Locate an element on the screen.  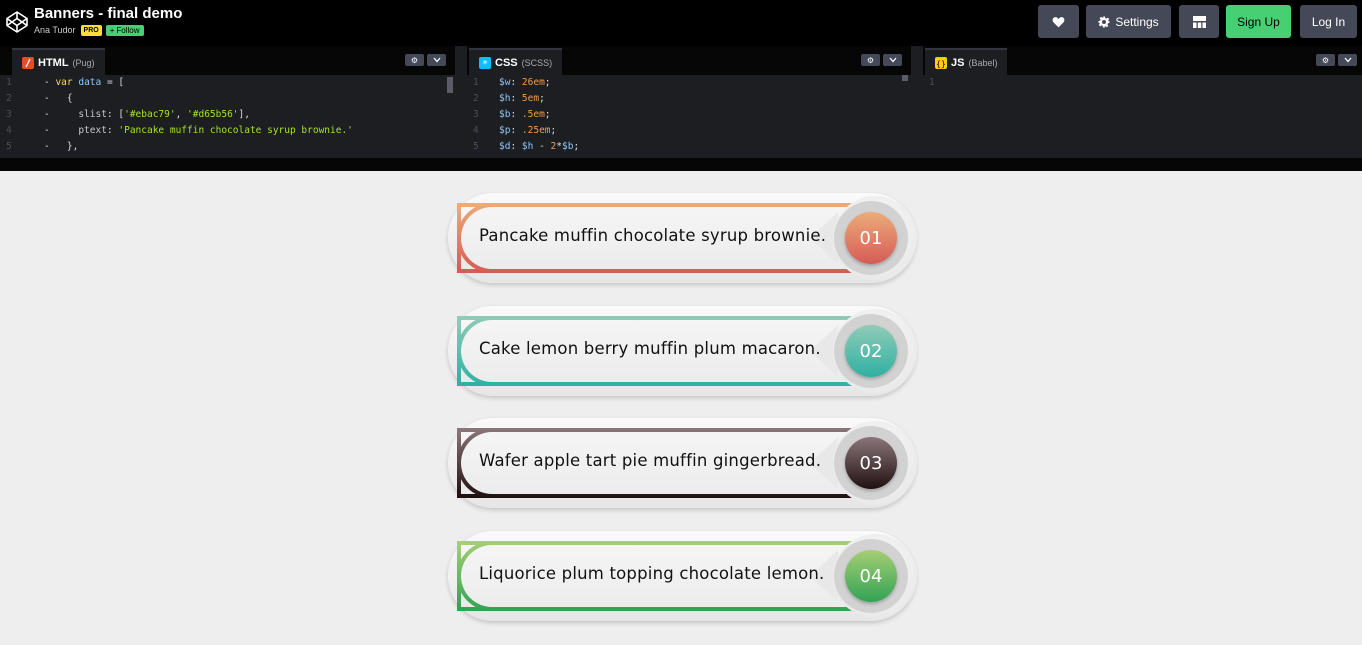
code-line: 3 $b: .5em; is located at coordinates (689, 115).